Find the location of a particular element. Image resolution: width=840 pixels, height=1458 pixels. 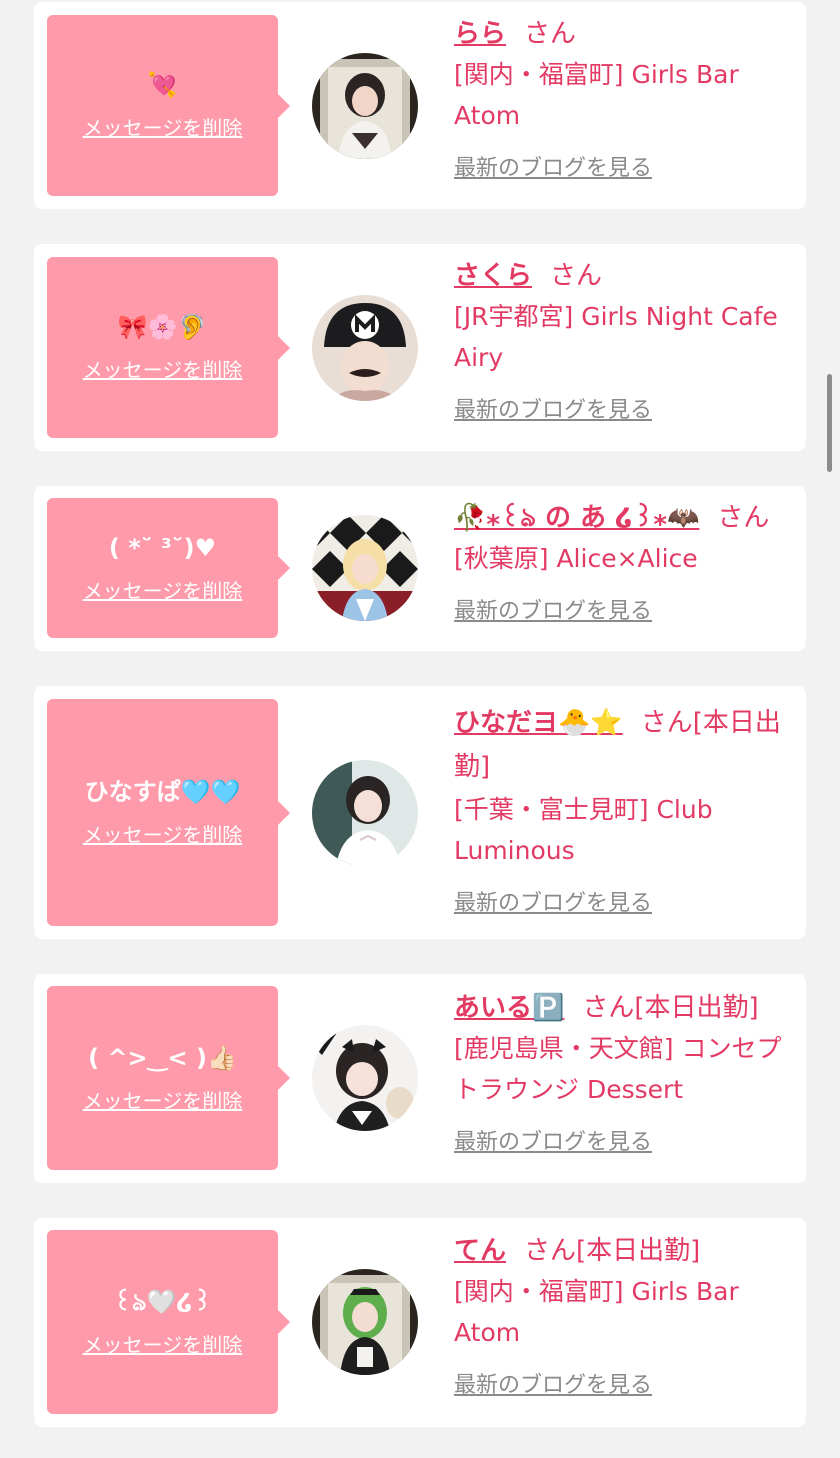

sent-message-bubble: ꒰ঌ🤍໒꒱ メッセージを削除 is located at coordinates (168, 1322).